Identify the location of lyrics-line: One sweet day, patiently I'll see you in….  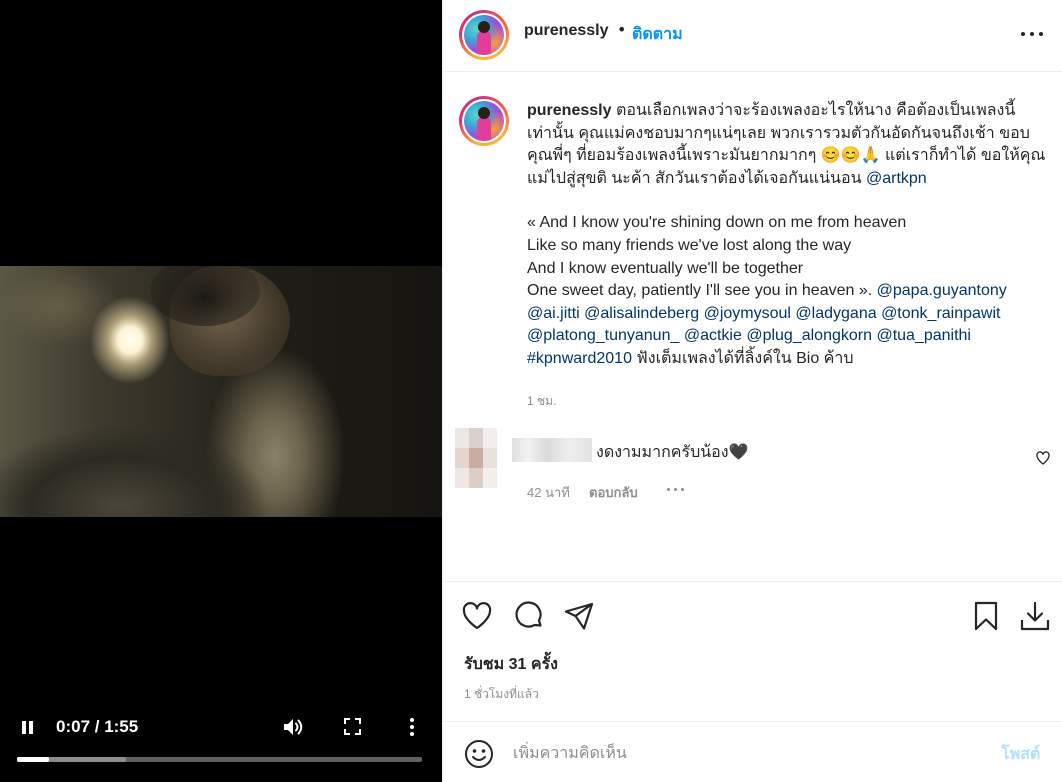
(700, 291).